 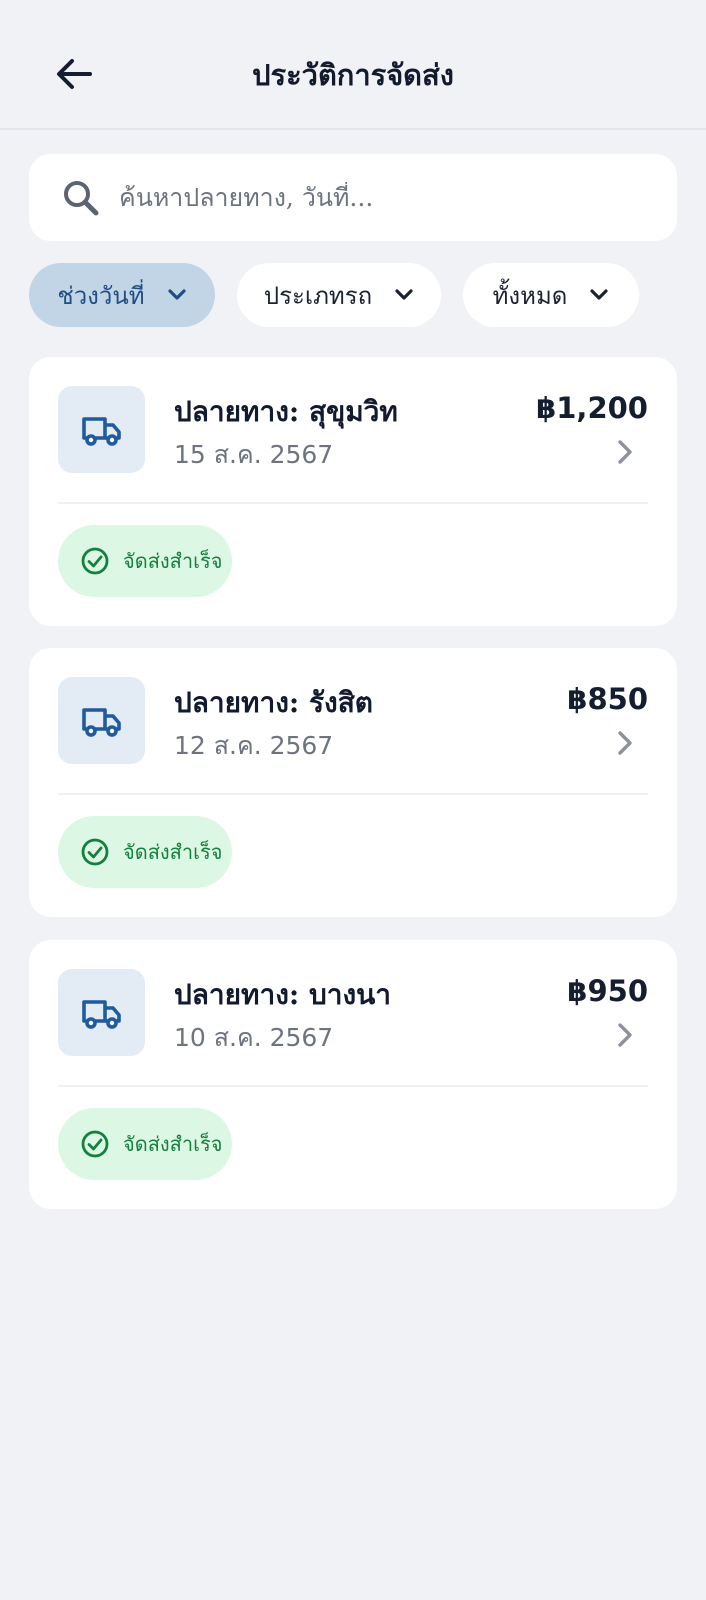 I want to click on filter-vehicle-type-label: ประเภทรถ, so click(x=318, y=295).